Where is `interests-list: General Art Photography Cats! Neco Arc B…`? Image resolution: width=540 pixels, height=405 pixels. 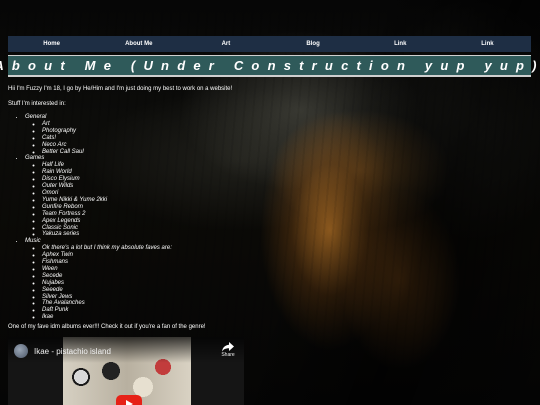 interests-list: General Art Photography Cats! Neco Arc B… is located at coordinates (94, 217).